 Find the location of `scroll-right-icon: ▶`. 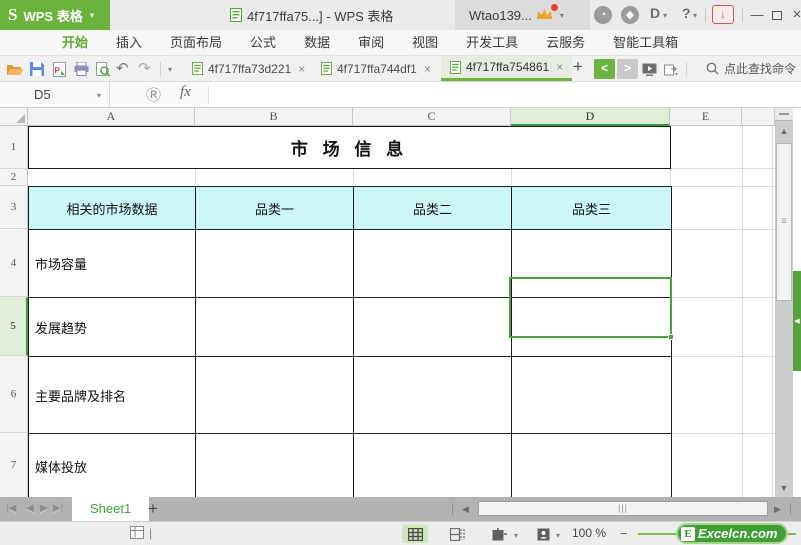

scroll-right-icon: ▶ is located at coordinates (777, 509).